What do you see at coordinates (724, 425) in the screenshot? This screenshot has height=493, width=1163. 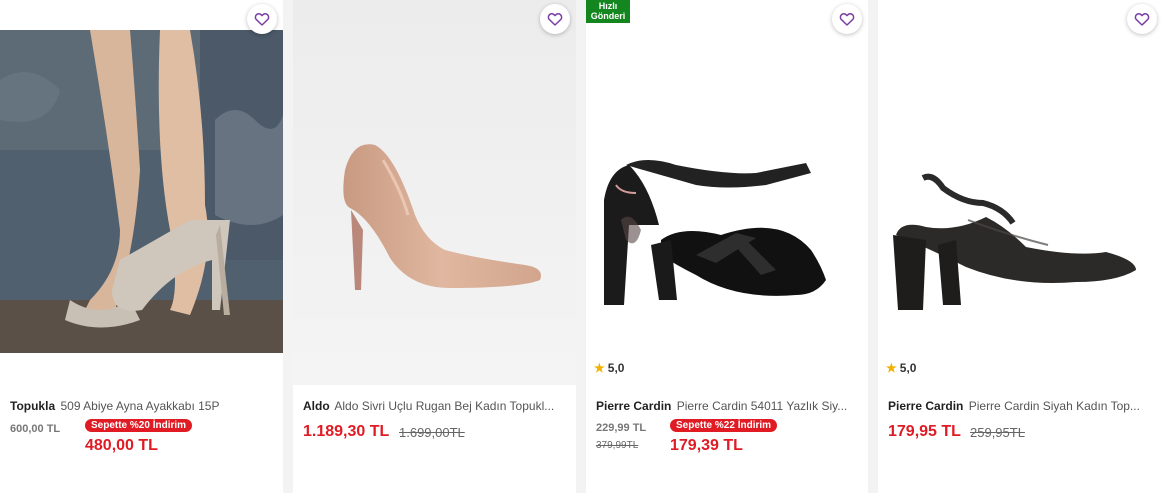 I see `basket-discount-badge: Sepette %22 İndirim` at bounding box center [724, 425].